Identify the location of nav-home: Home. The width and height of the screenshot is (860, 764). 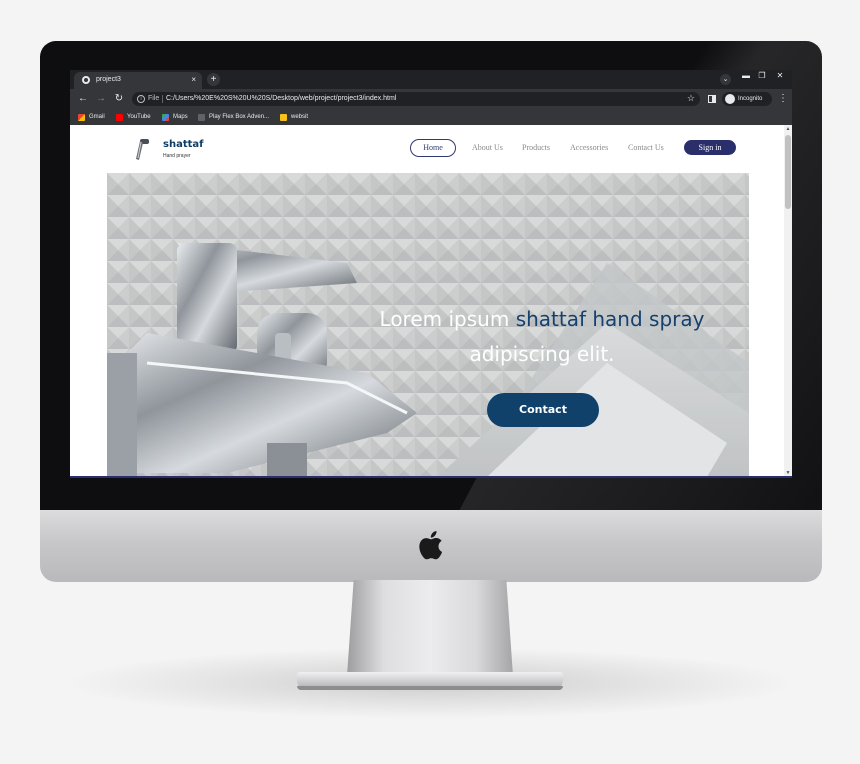
(433, 148).